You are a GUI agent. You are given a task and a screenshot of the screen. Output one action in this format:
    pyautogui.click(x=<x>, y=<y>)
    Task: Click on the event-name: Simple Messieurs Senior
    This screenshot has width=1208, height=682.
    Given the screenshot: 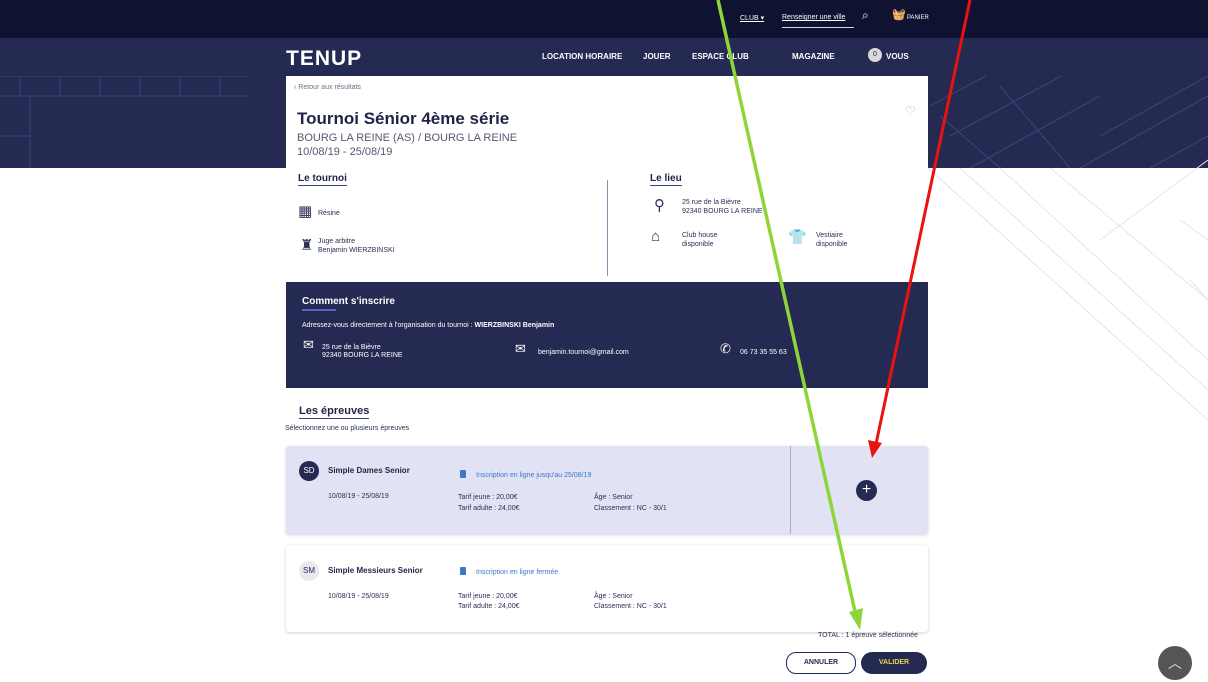 What is the action you would take?
    pyautogui.click(x=375, y=570)
    